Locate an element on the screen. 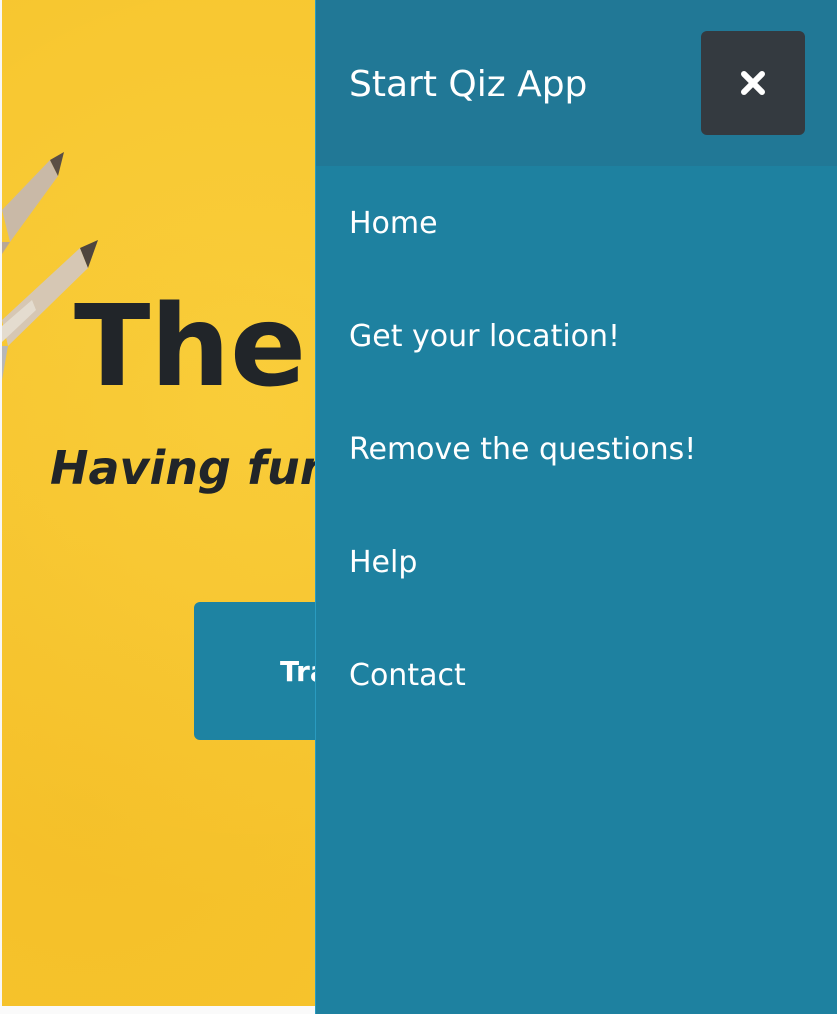 The height and width of the screenshot is (1014, 837). nav-item-home: Home is located at coordinates (576, 222).